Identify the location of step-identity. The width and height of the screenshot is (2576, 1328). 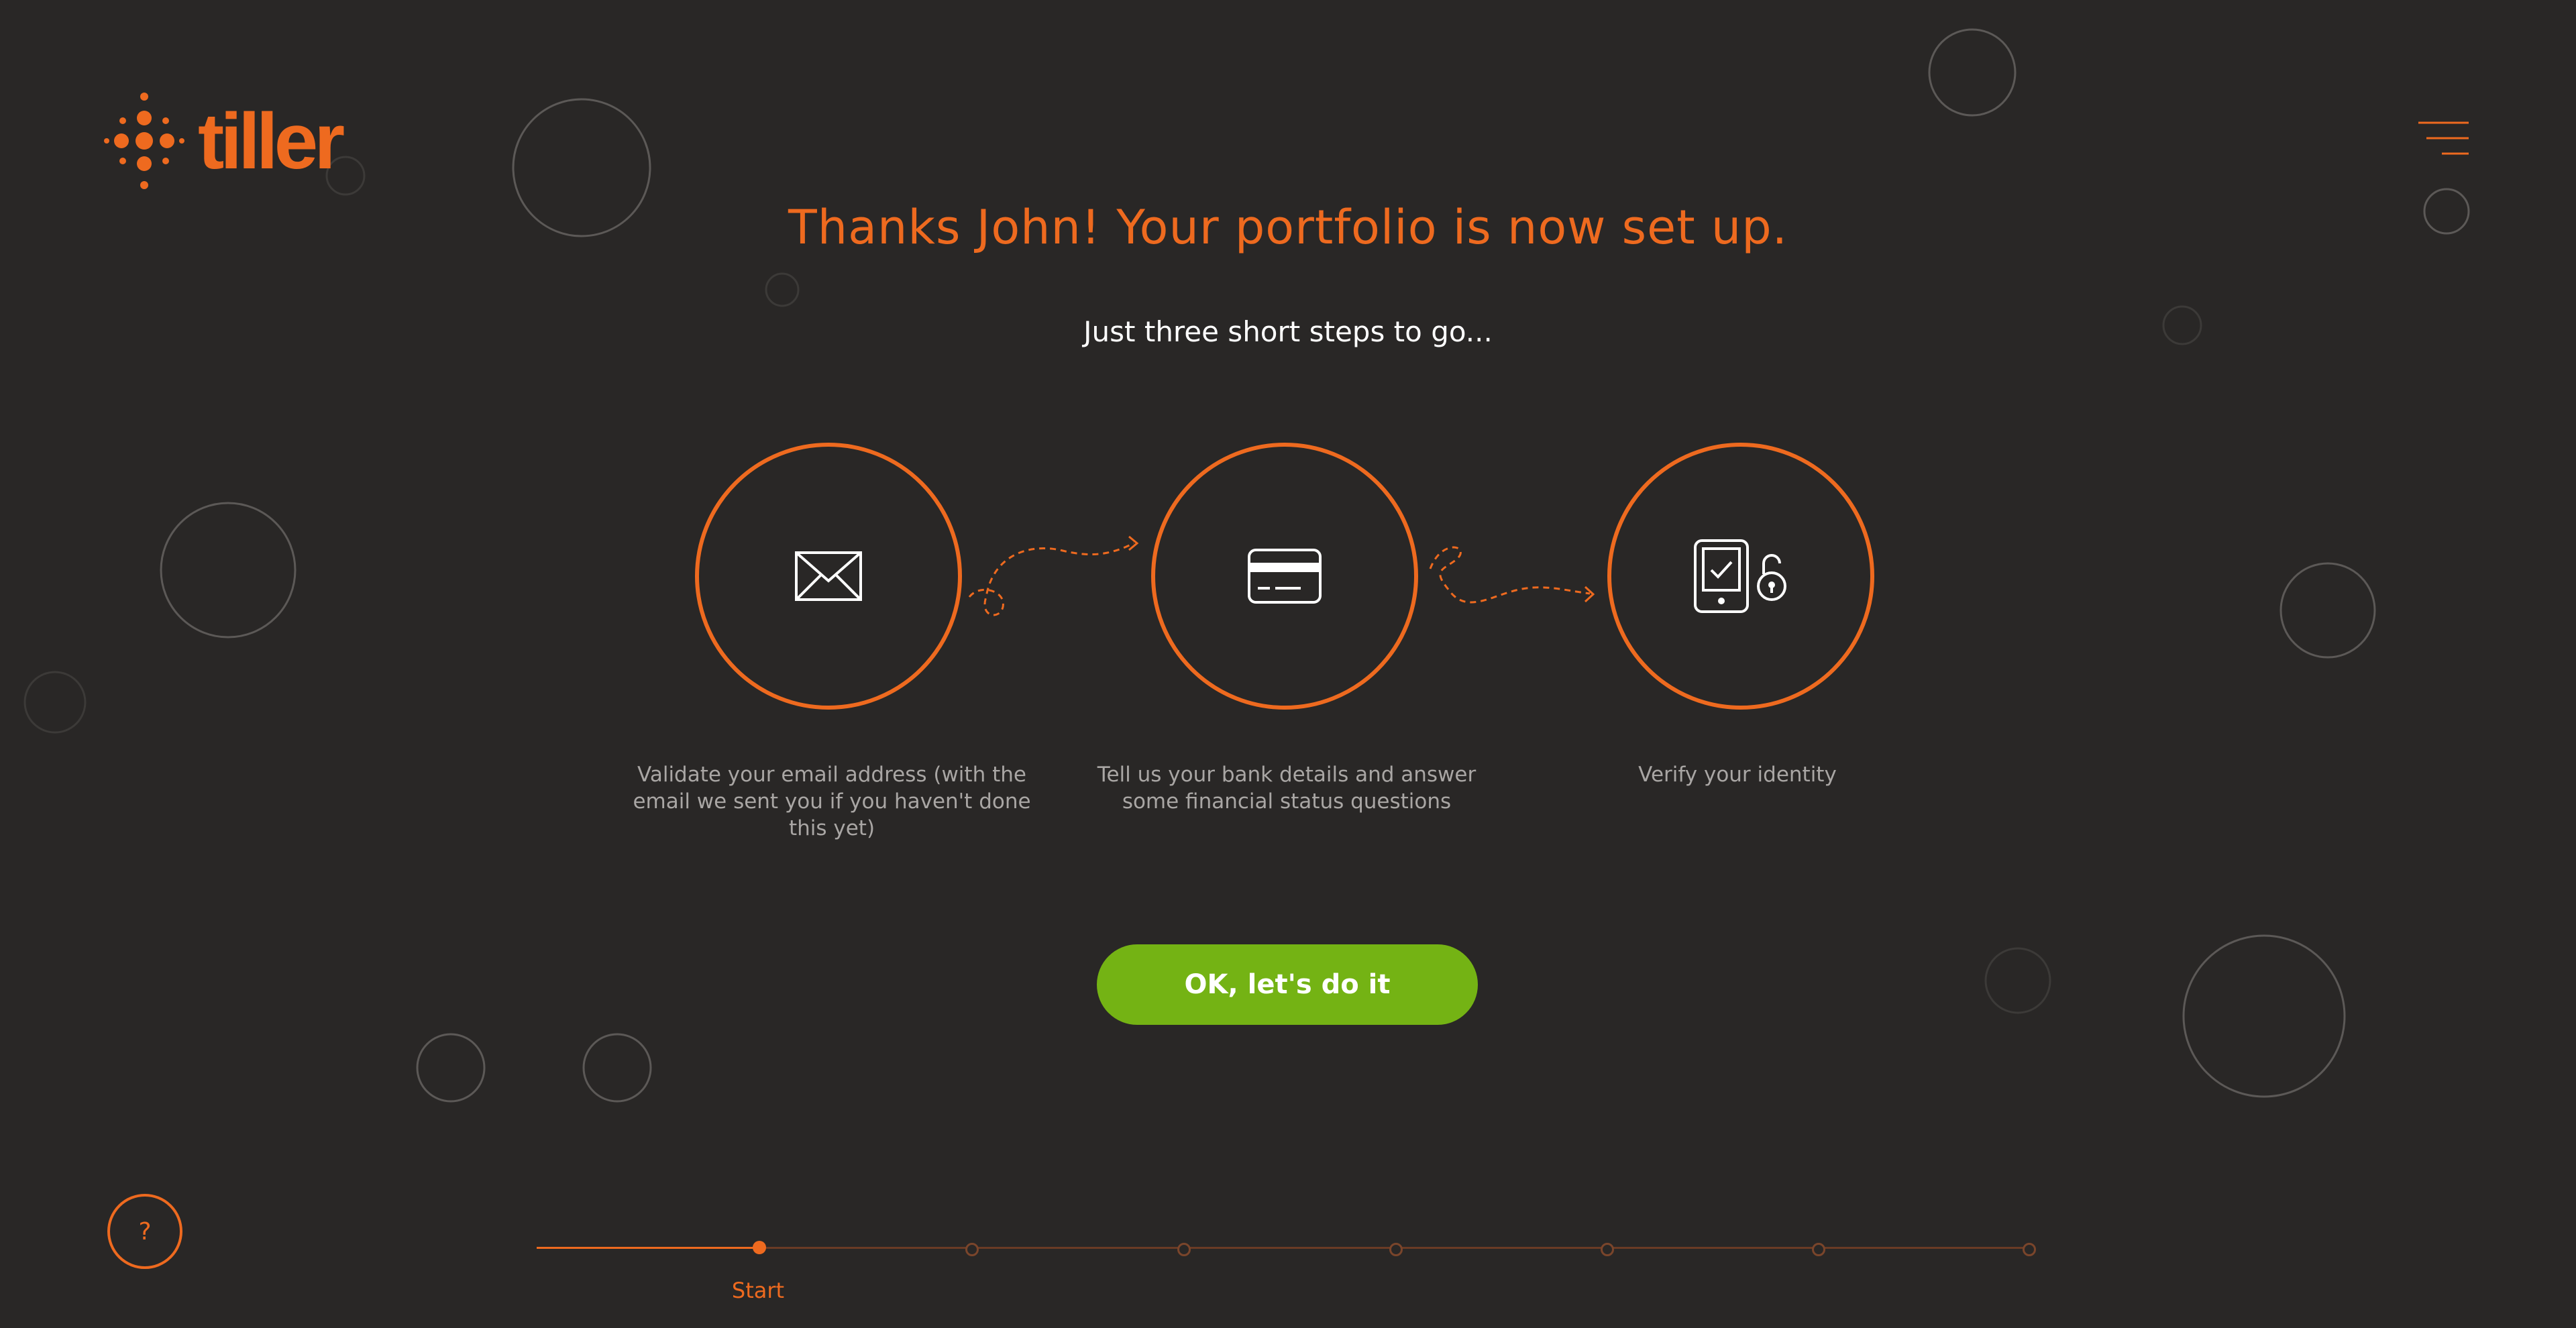
(1740, 576).